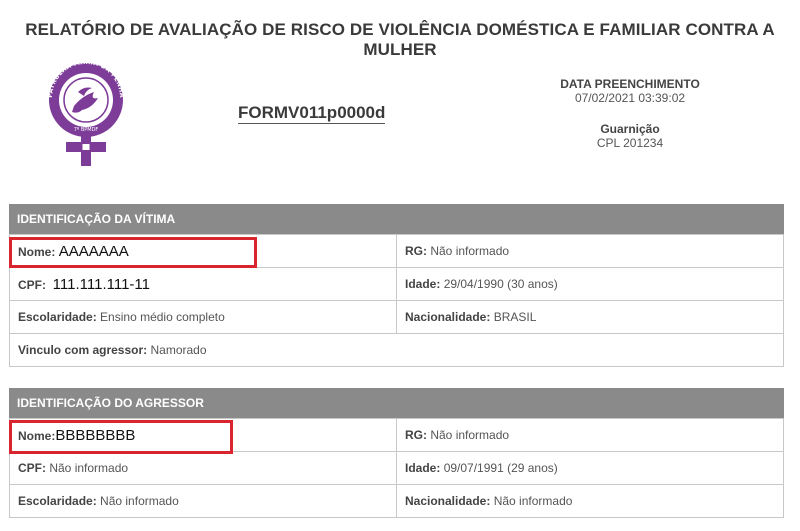 This screenshot has width=800, height=531. Describe the element at coordinates (630, 84) in the screenshot. I see `fill-date-label: DATA PREENCHIMENTO` at that location.